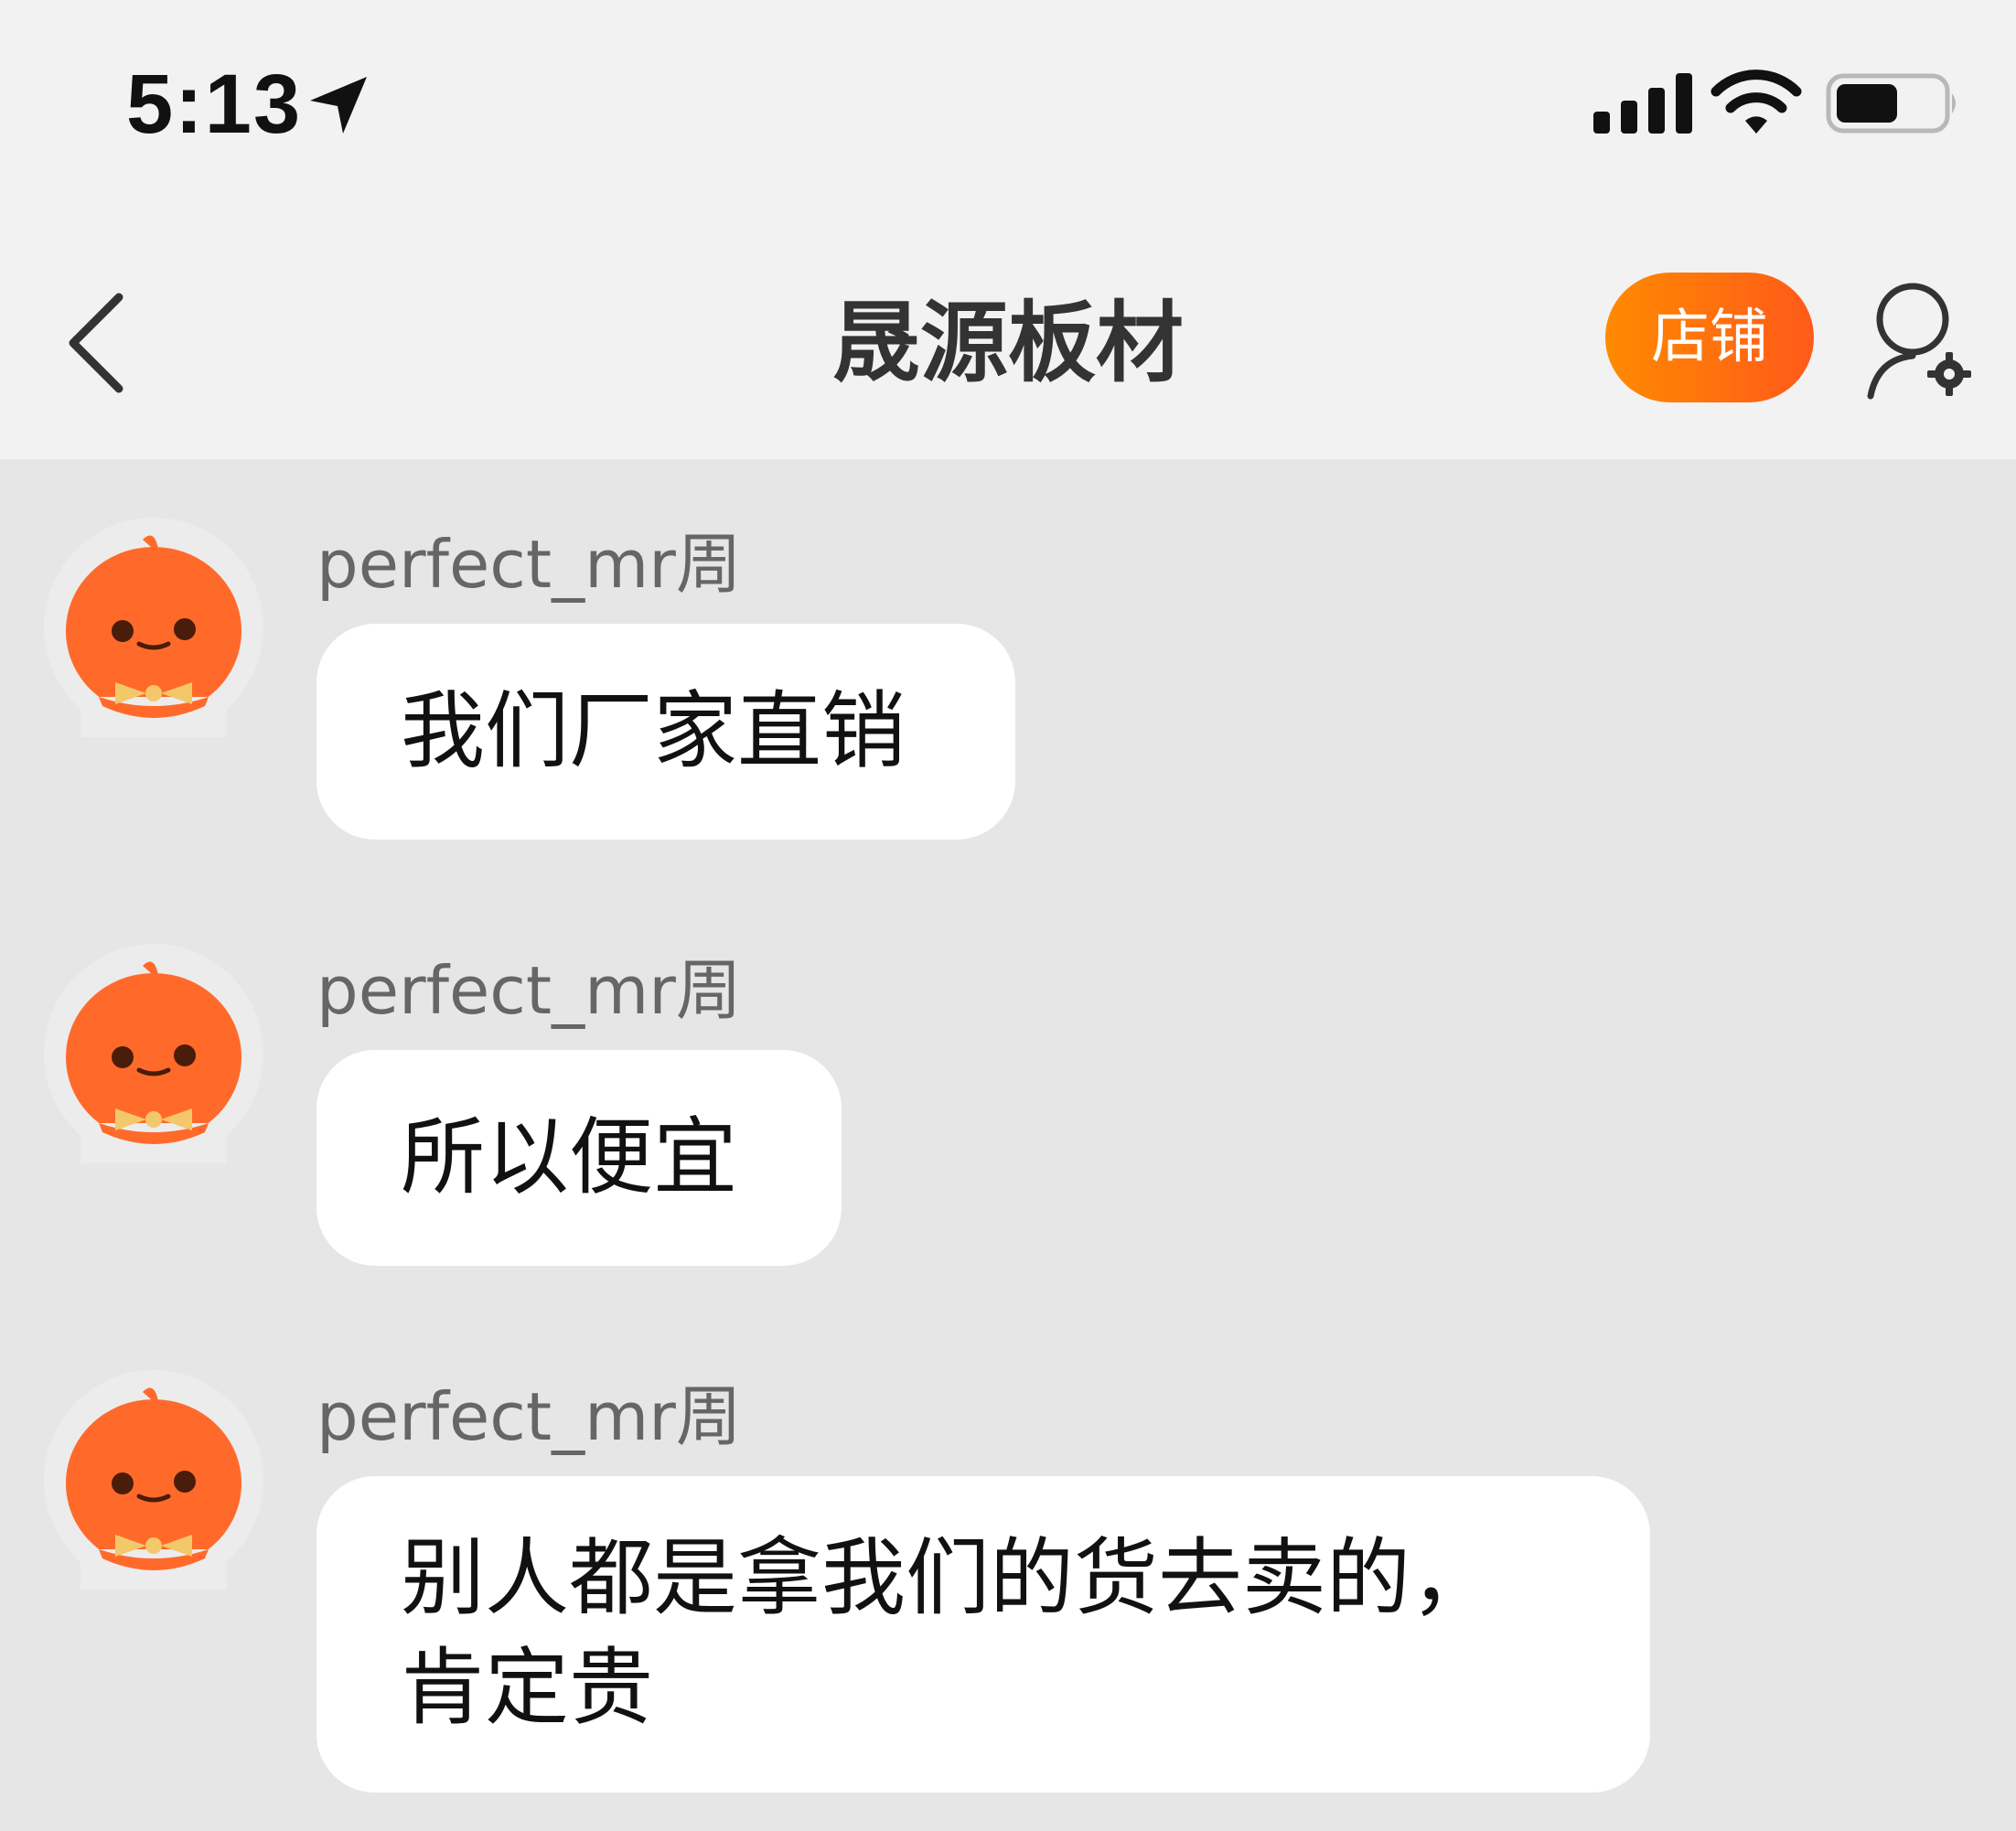  What do you see at coordinates (96, 343) in the screenshot?
I see `back-icon` at bounding box center [96, 343].